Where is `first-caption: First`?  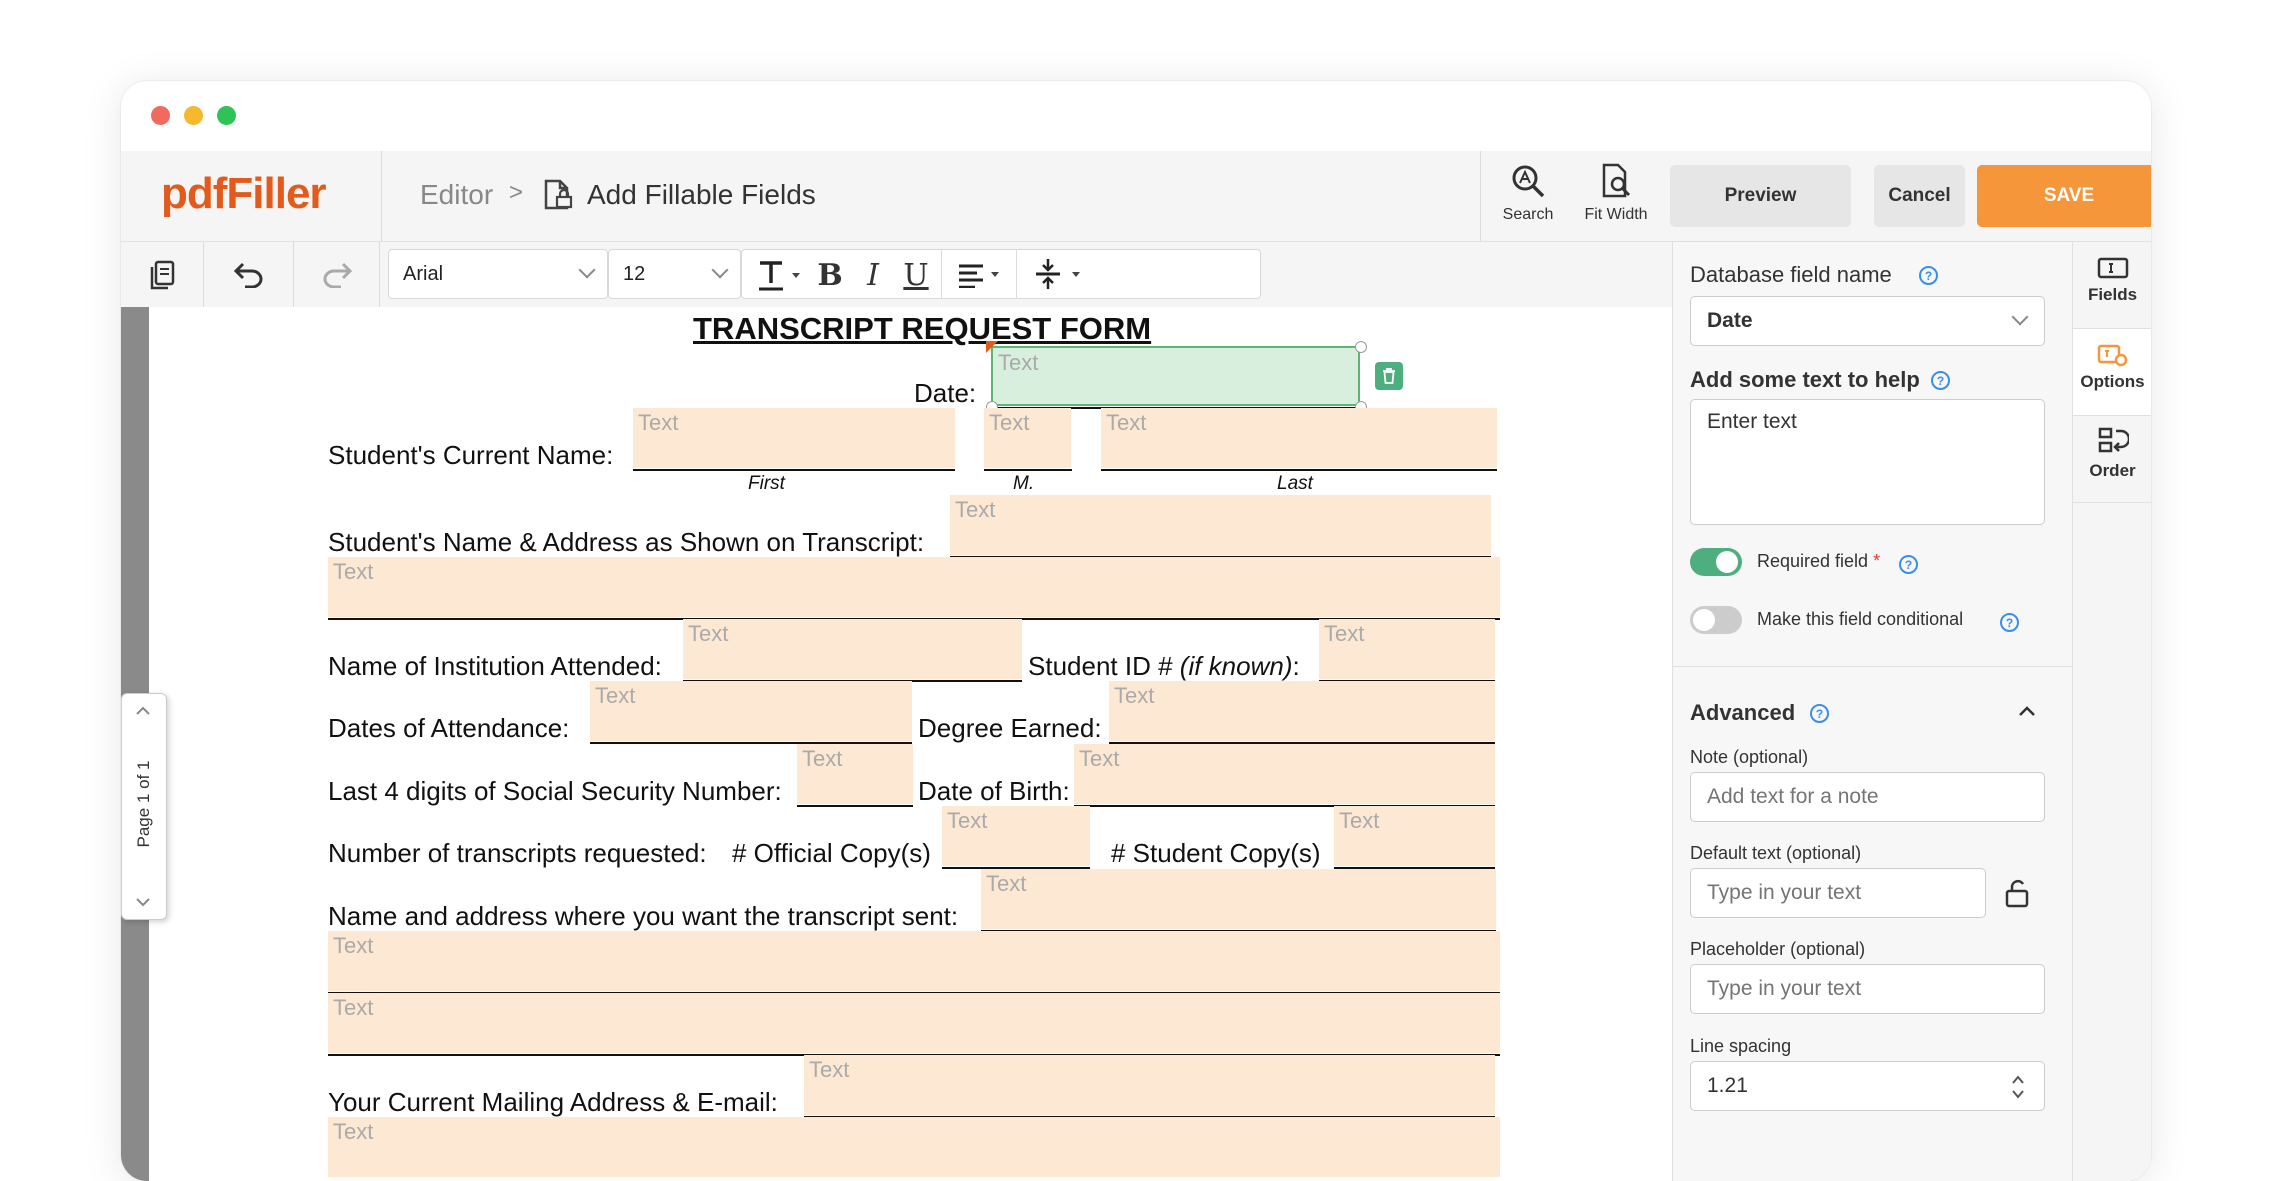 first-caption: First is located at coordinates (766, 483).